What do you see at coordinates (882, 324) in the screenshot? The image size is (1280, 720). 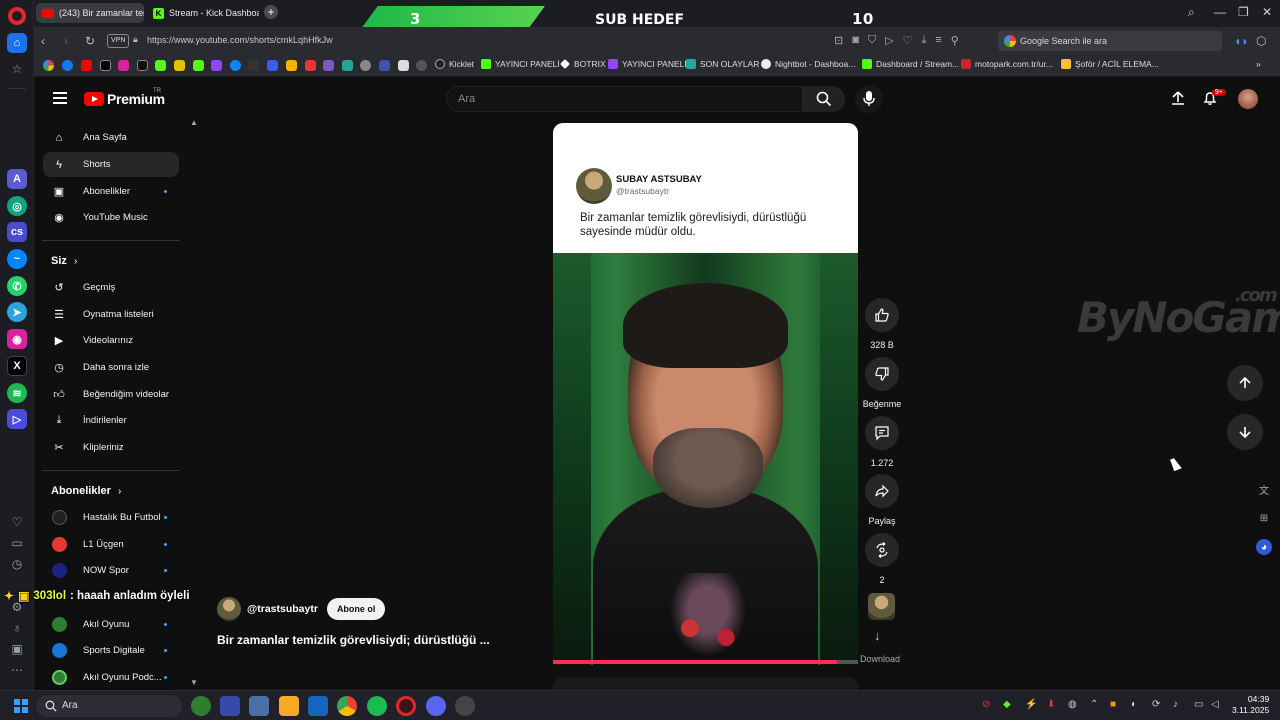 I see `like-action: 328 B` at bounding box center [882, 324].